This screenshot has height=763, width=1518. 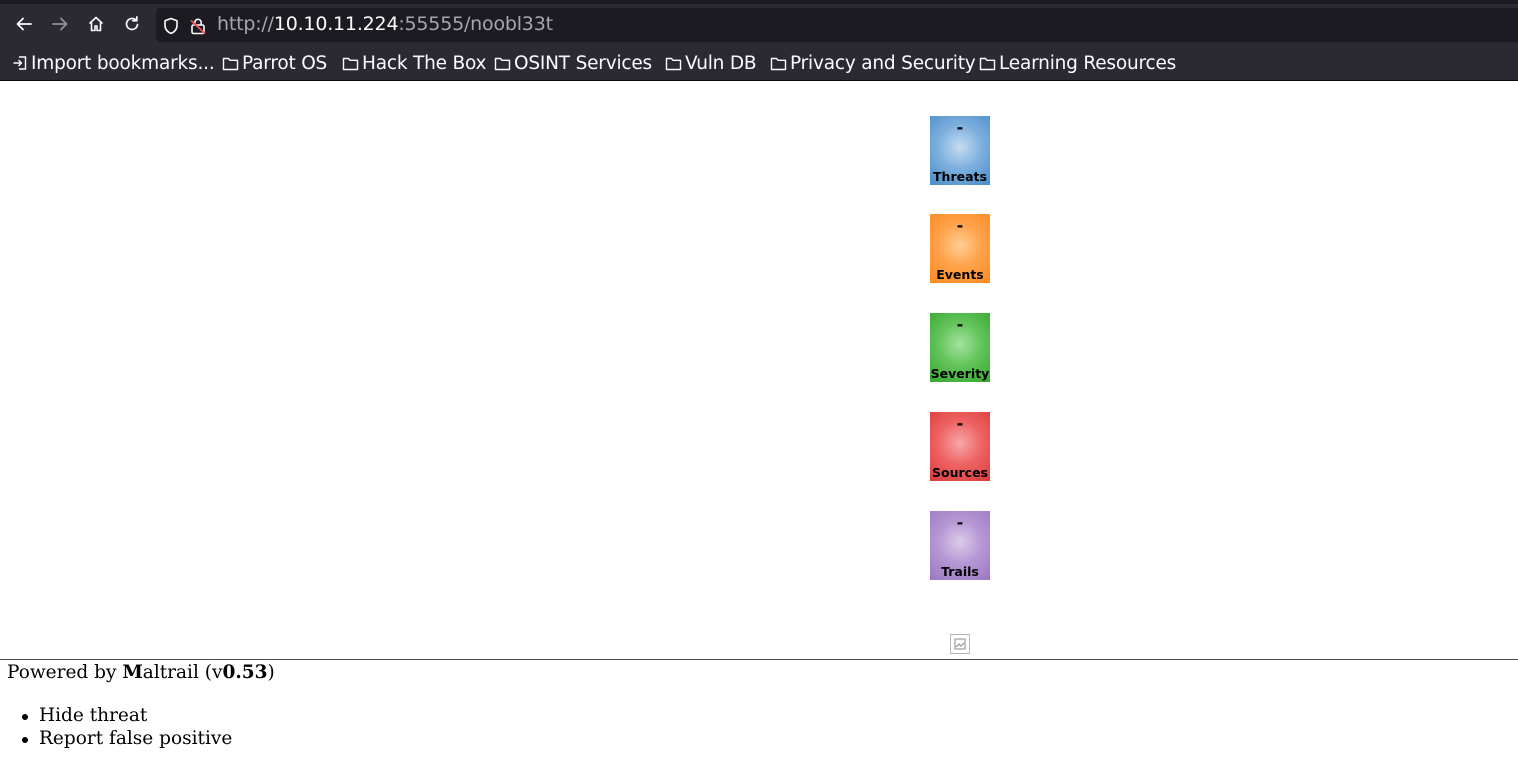 What do you see at coordinates (116, 739) in the screenshot?
I see `menu-item-report-false-positive: Report false positive` at bounding box center [116, 739].